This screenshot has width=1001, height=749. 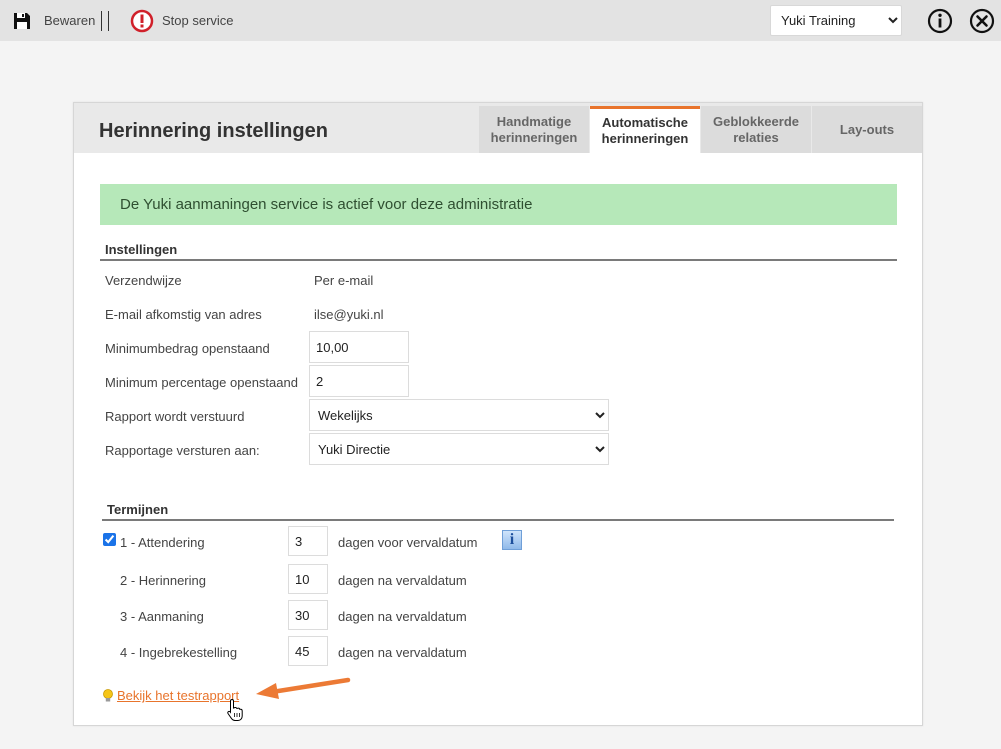 I want to click on herinnering-days-input, so click(x=308, y=579).